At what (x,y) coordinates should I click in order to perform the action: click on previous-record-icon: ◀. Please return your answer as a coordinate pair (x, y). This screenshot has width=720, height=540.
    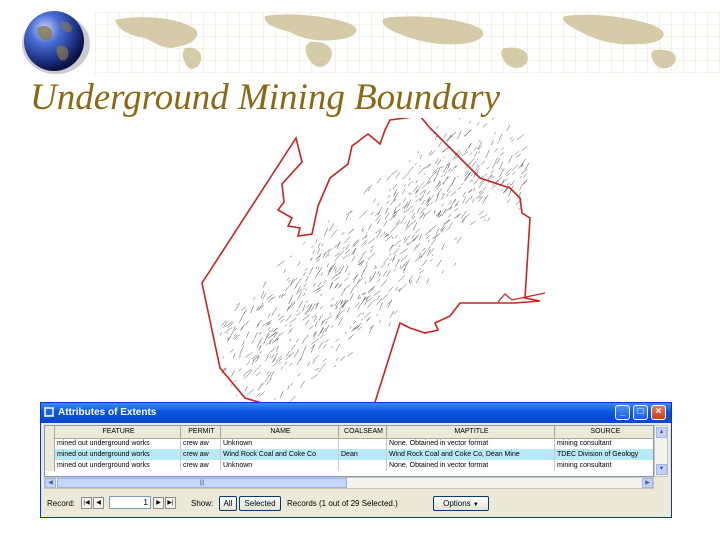
    Looking at the image, I should click on (98, 503).